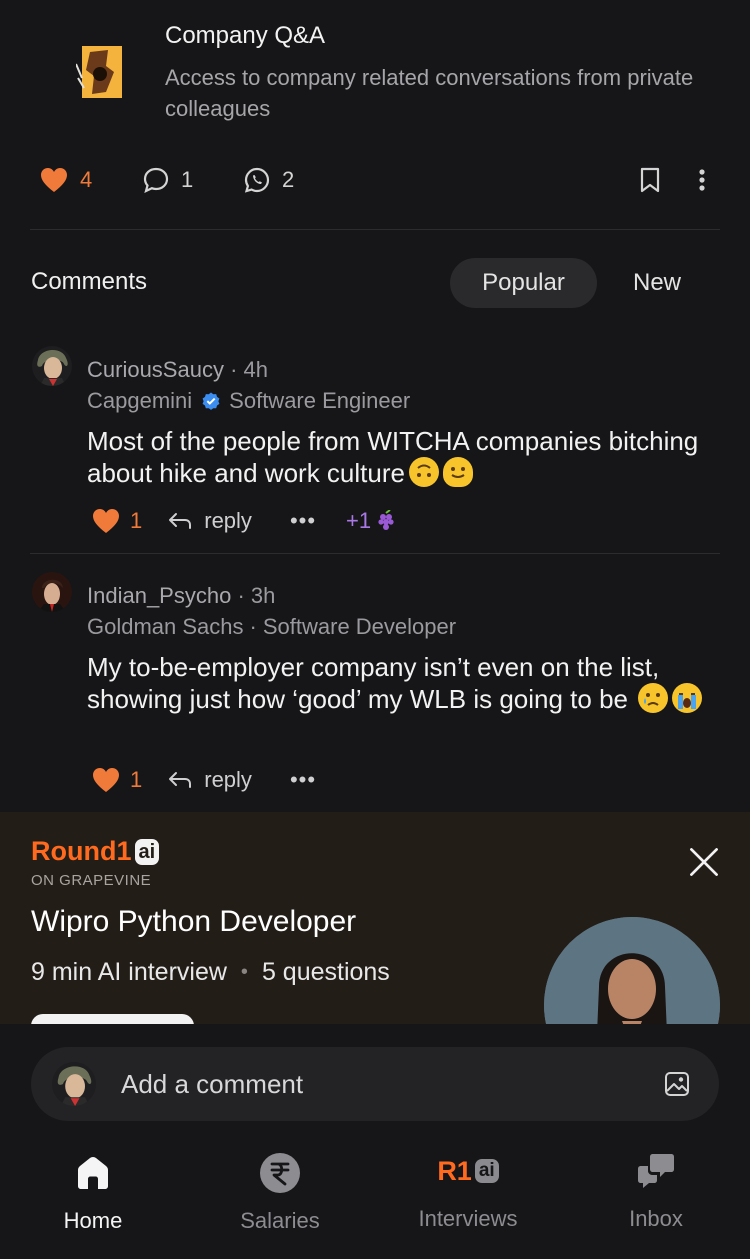 The height and width of the screenshot is (1259, 750). I want to click on comment-actions: 1 reply ••• +1, so click(243, 521).